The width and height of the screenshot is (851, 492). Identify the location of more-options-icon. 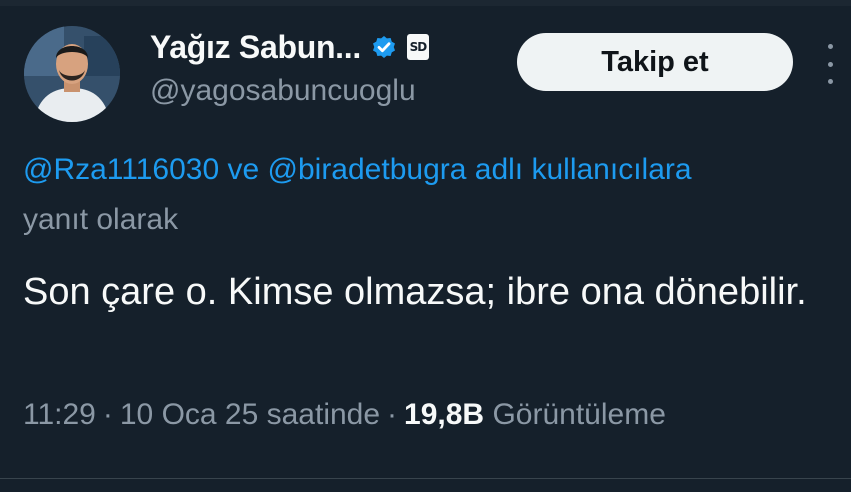
(830, 64).